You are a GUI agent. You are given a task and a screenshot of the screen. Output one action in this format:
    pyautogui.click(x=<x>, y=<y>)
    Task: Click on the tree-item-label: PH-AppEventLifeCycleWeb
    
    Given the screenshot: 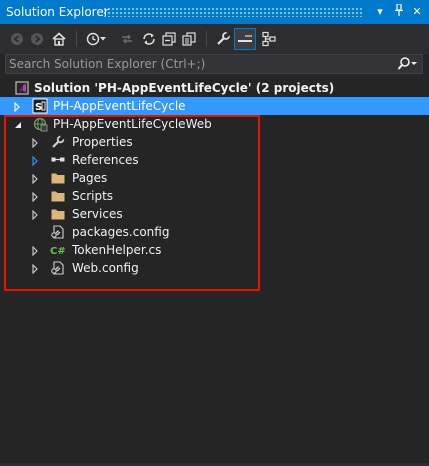 What is the action you would take?
    pyautogui.click(x=132, y=124)
    